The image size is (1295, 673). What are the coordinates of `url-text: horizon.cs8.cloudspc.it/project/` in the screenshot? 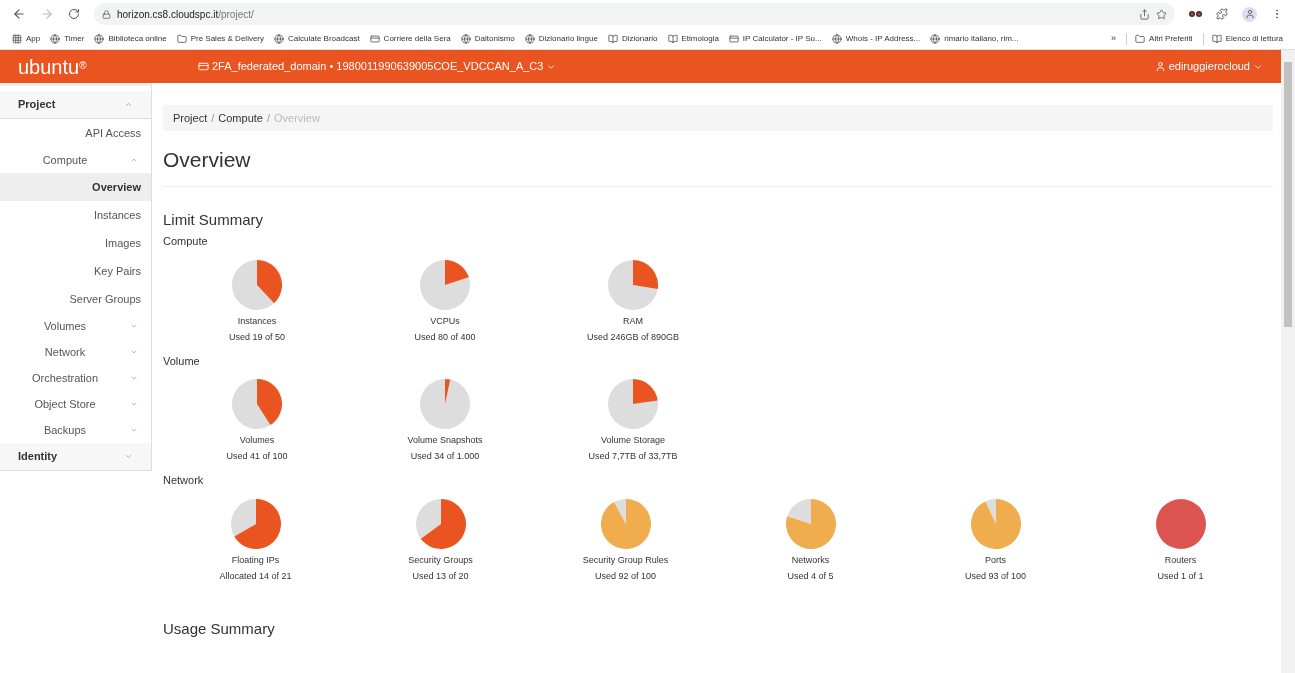 It's located at (186, 14).